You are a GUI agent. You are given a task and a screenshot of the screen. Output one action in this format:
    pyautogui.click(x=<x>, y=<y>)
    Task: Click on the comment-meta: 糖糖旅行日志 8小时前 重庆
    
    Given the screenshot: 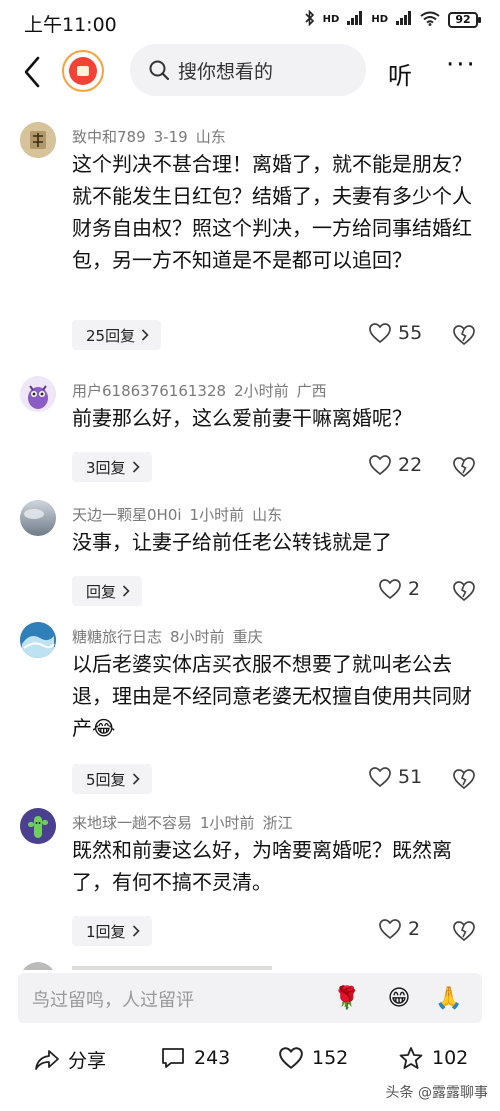 What is the action you would take?
    pyautogui.click(x=167, y=636)
    